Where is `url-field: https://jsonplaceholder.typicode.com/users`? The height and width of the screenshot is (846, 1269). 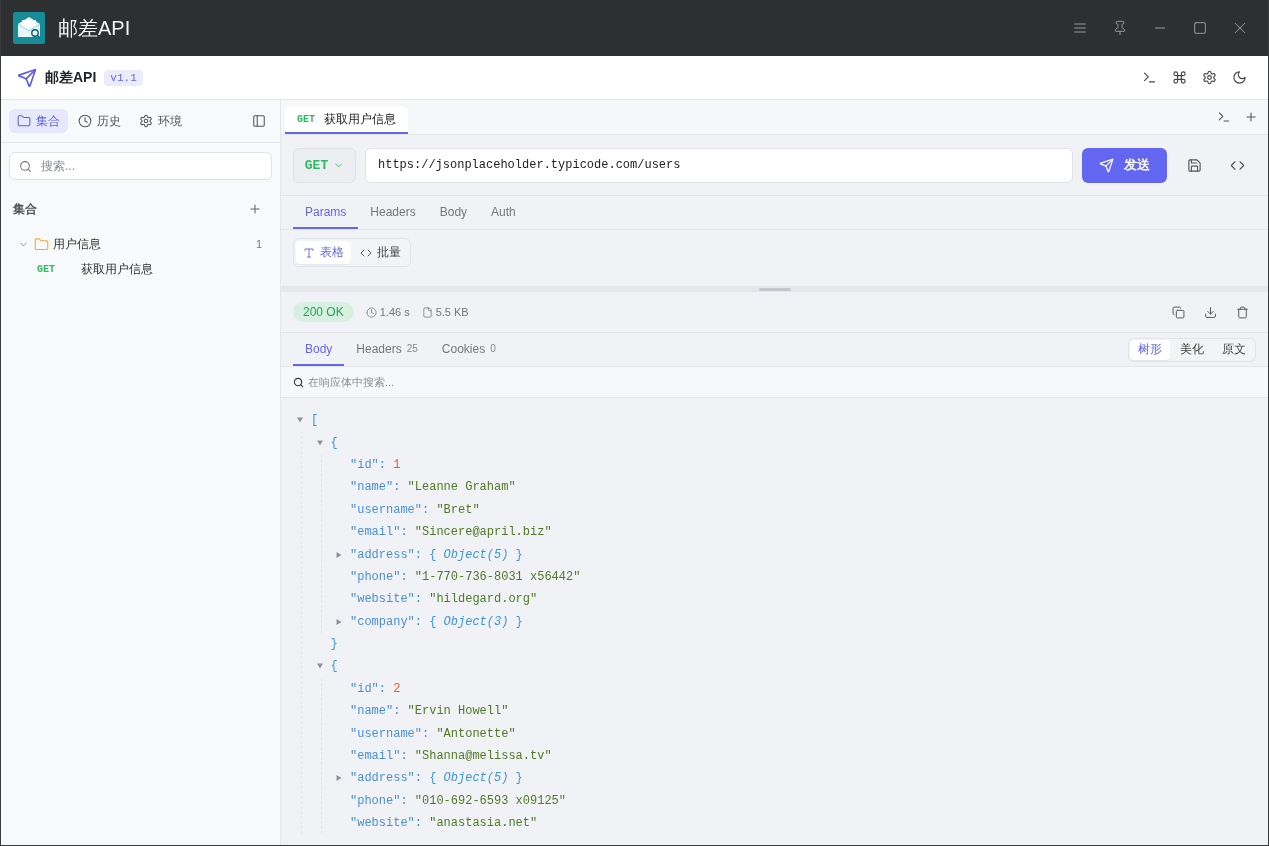 url-field: https://jsonplaceholder.typicode.com/users is located at coordinates (719, 165).